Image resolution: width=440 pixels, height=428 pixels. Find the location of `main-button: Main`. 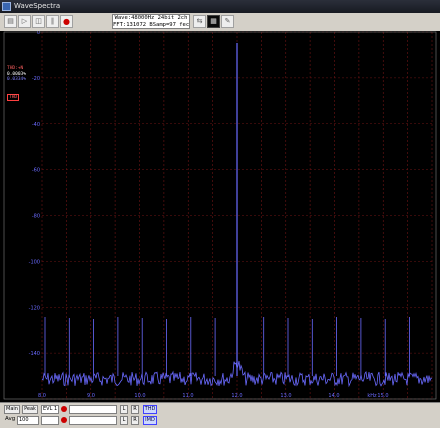

main-button: Main is located at coordinates (12, 409).